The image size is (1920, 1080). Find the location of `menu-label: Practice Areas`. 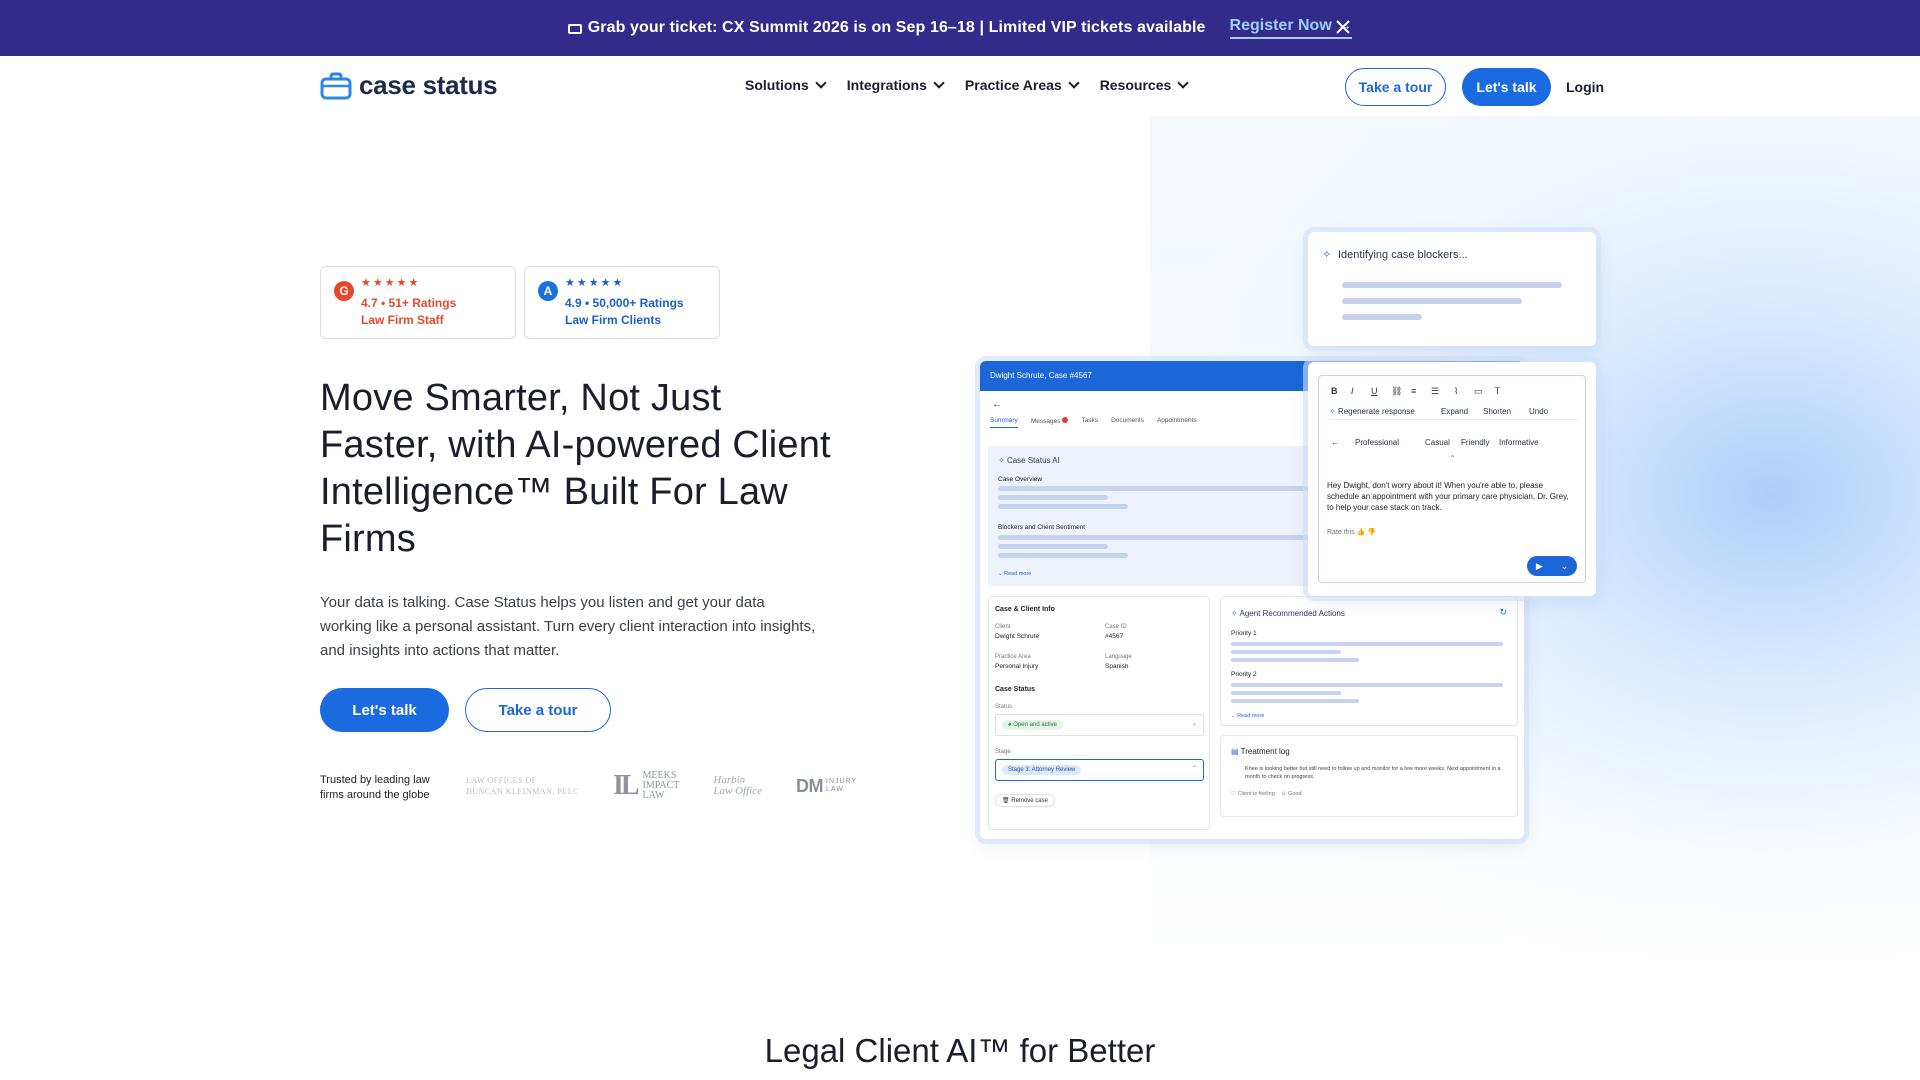

menu-label: Practice Areas is located at coordinates (1013, 85).